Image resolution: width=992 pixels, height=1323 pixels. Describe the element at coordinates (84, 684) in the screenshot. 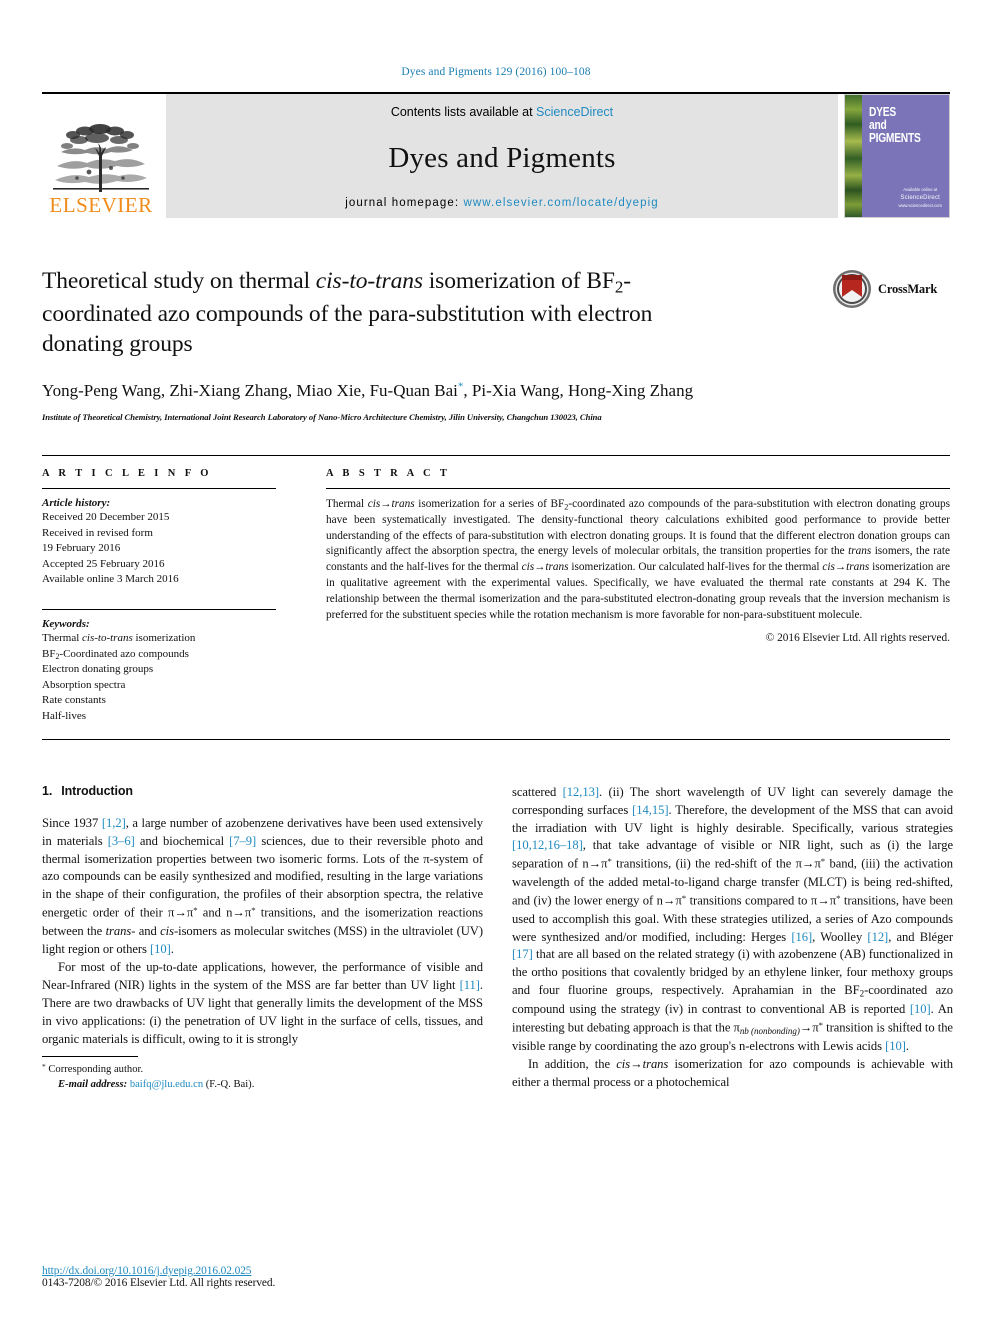

I see `keyword-item: Absorption spectra` at that location.